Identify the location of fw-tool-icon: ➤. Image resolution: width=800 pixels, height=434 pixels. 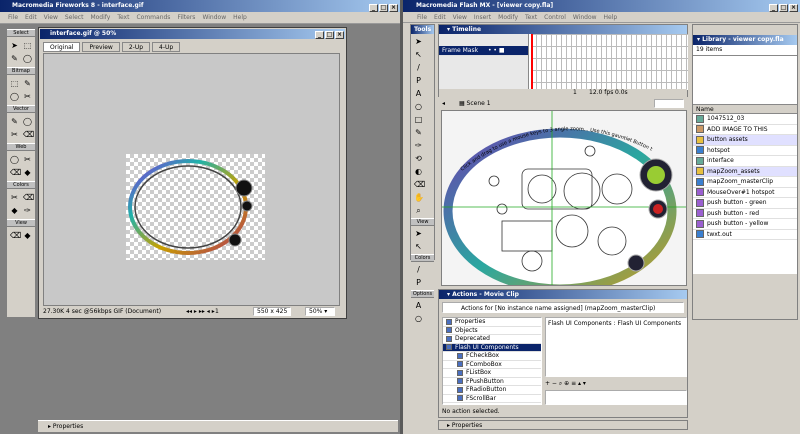
(14, 45).